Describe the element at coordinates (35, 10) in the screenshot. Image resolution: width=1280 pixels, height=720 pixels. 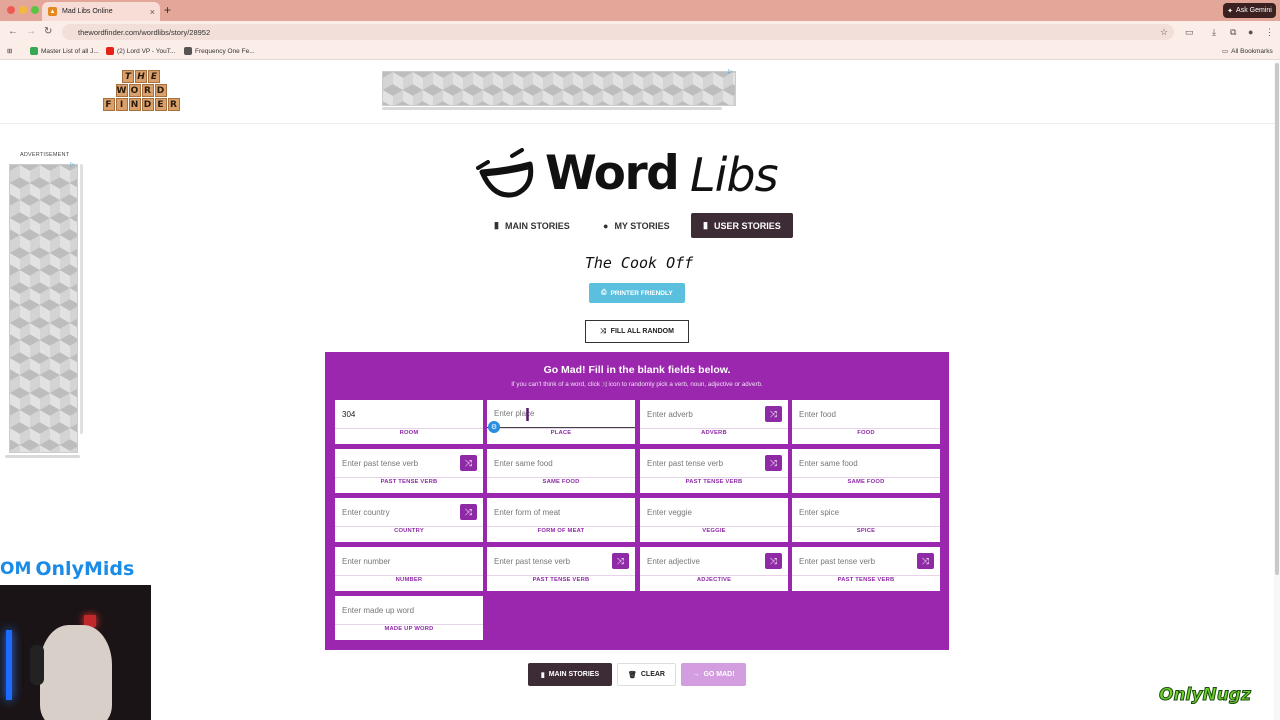
I see `maximize-window-icon` at that location.